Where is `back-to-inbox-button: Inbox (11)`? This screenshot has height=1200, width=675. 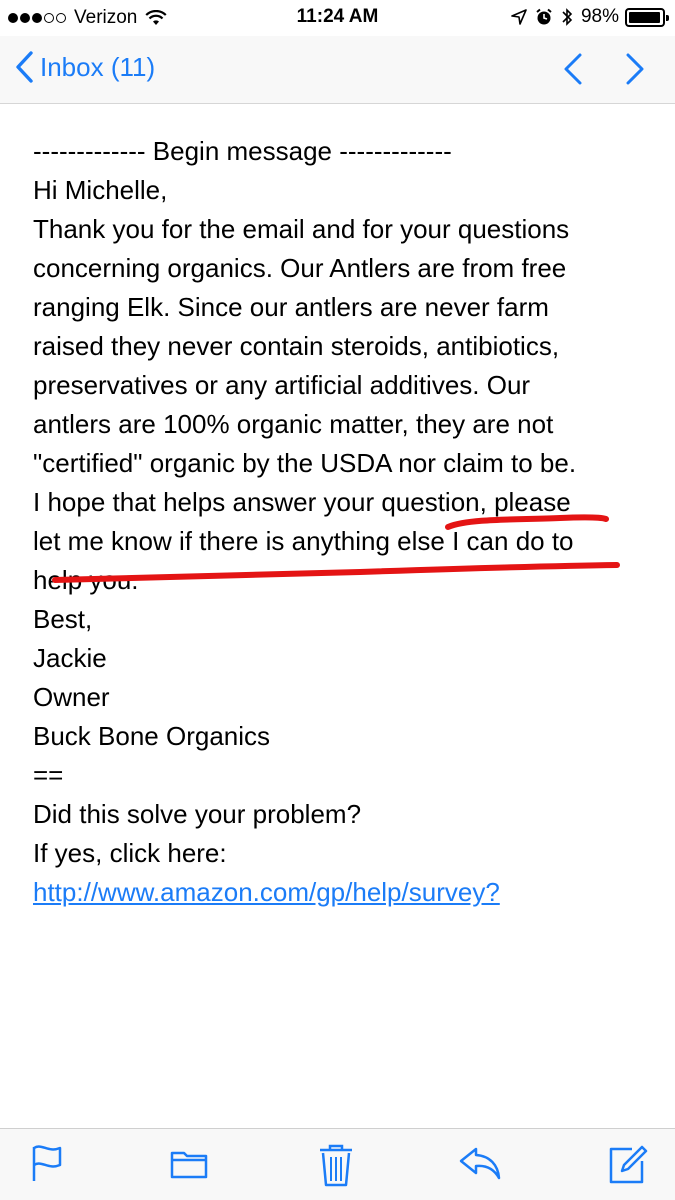 back-to-inbox-button: Inbox (11) is located at coordinates (84, 67).